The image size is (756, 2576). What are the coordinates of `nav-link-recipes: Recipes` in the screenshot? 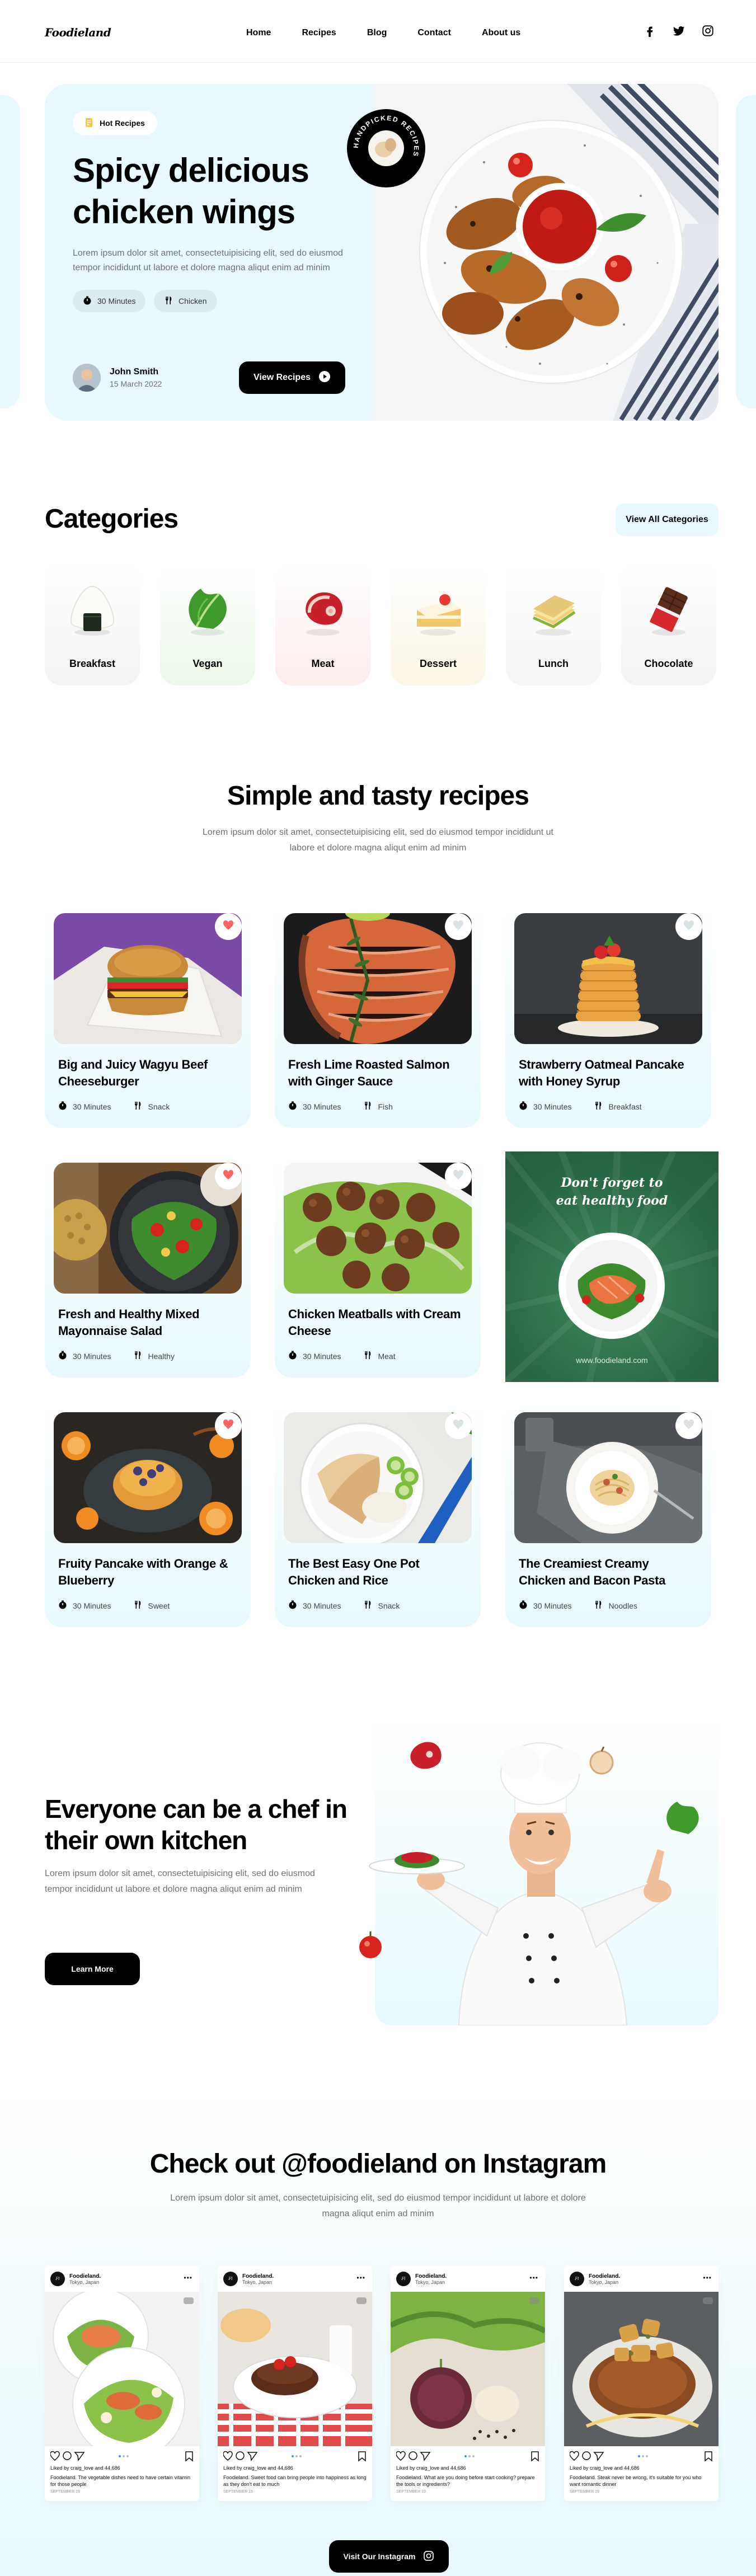 It's located at (319, 33).